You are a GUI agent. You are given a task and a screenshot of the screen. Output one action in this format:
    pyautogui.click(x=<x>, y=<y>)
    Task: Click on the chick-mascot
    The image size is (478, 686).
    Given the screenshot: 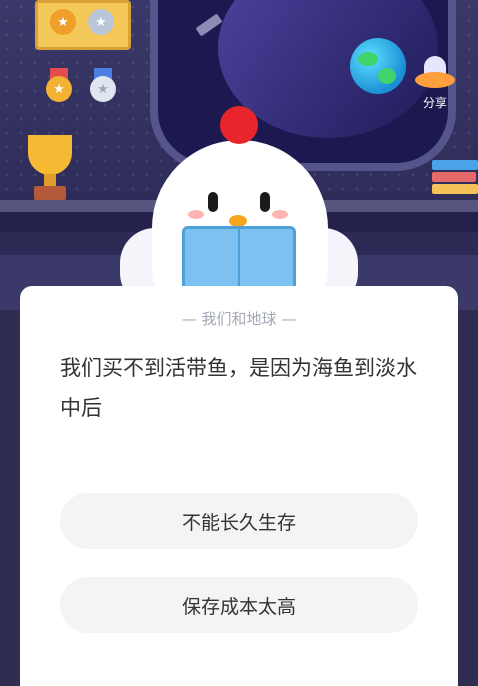 What is the action you would take?
    pyautogui.click(x=239, y=208)
    